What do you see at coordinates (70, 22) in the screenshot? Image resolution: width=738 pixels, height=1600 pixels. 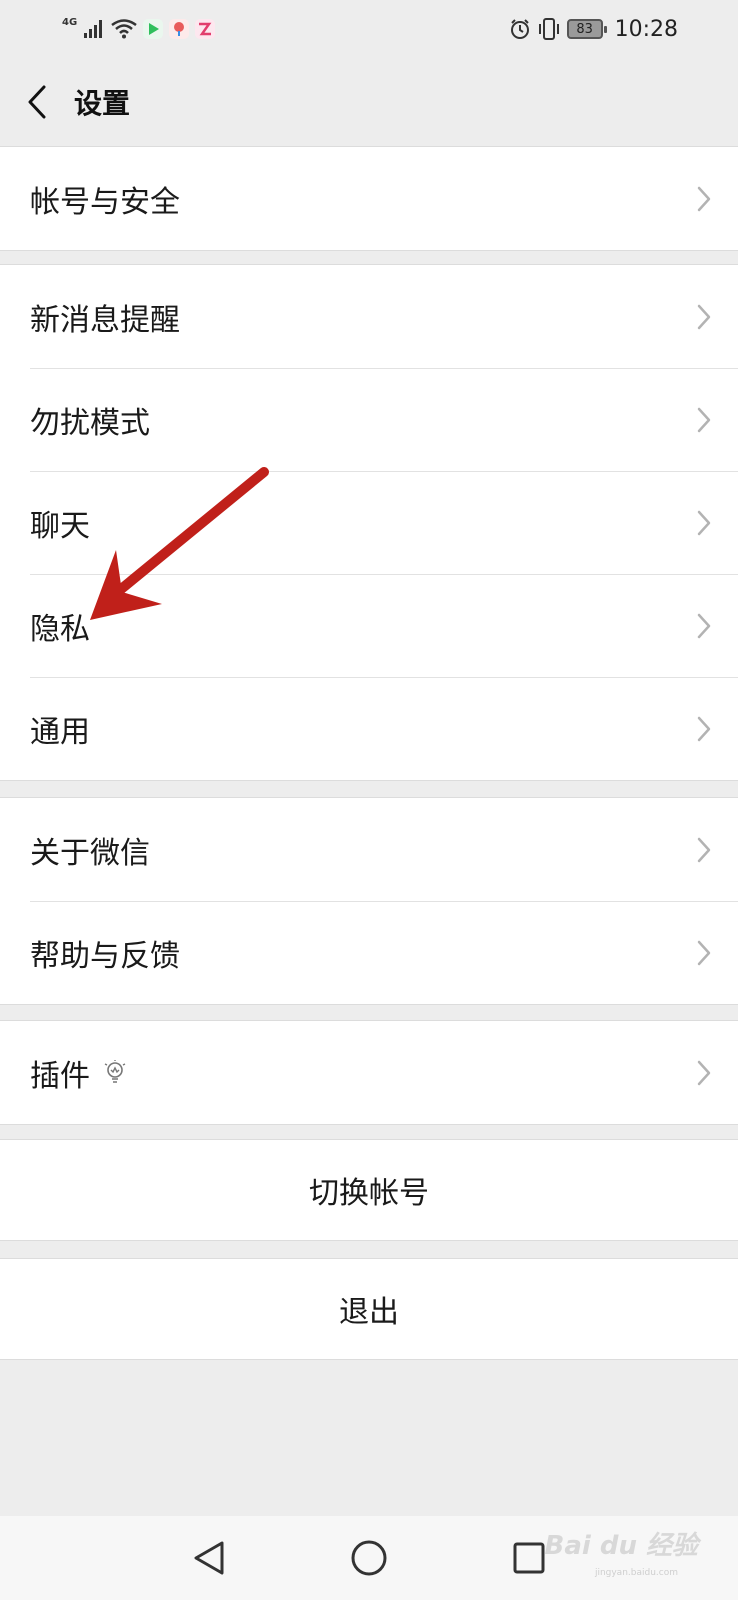 I see `network-type: 4G` at bounding box center [70, 22].